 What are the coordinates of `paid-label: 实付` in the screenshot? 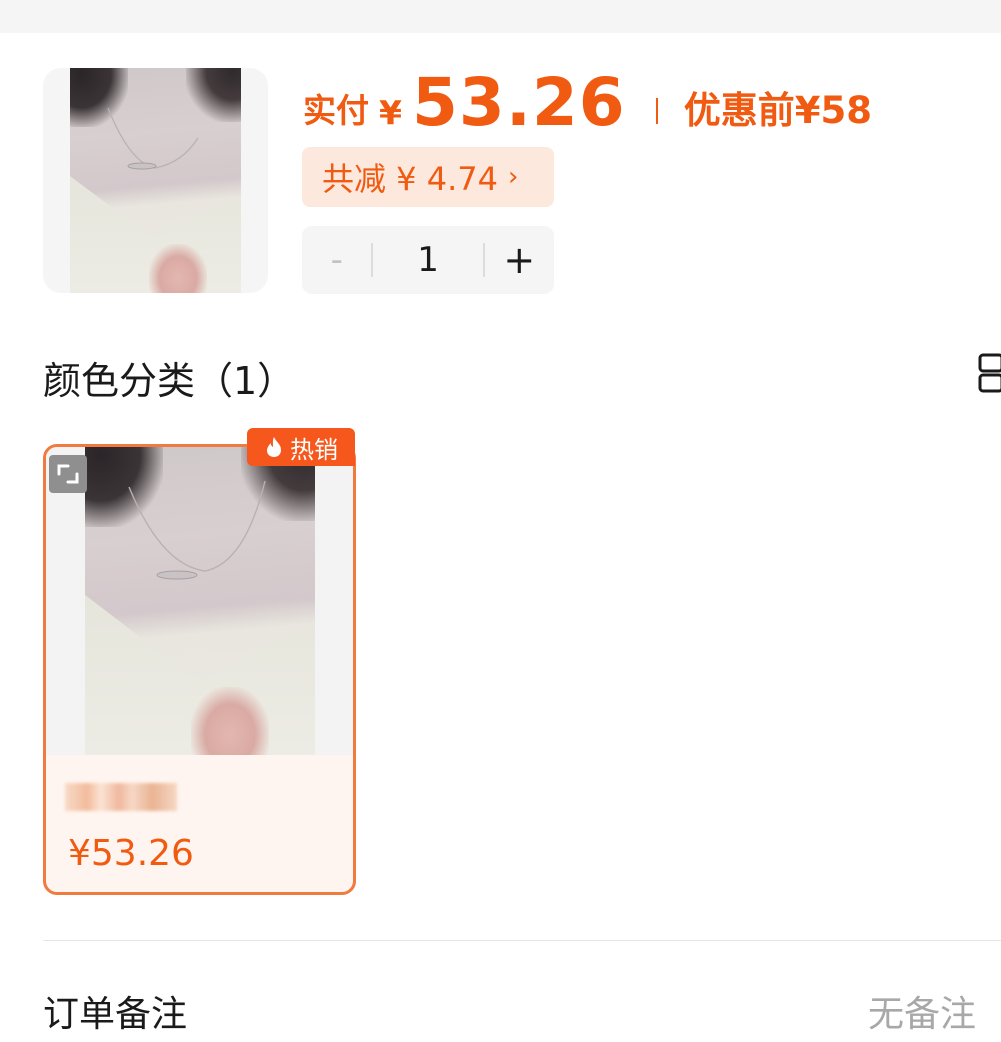 It's located at (336, 110).